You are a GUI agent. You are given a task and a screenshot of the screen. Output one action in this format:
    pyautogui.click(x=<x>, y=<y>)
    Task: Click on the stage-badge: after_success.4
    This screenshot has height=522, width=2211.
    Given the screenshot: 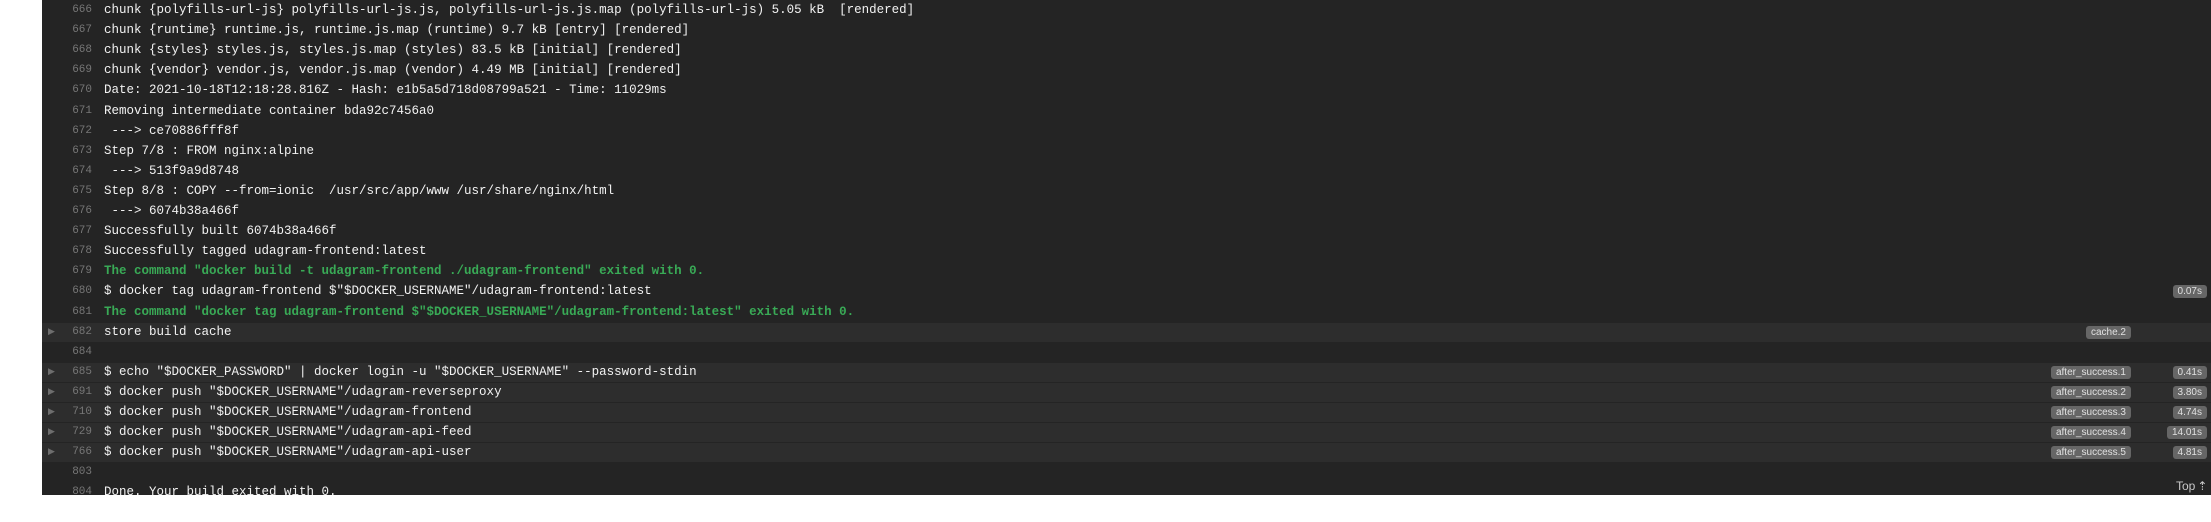 What is the action you would take?
    pyautogui.click(x=2090, y=433)
    